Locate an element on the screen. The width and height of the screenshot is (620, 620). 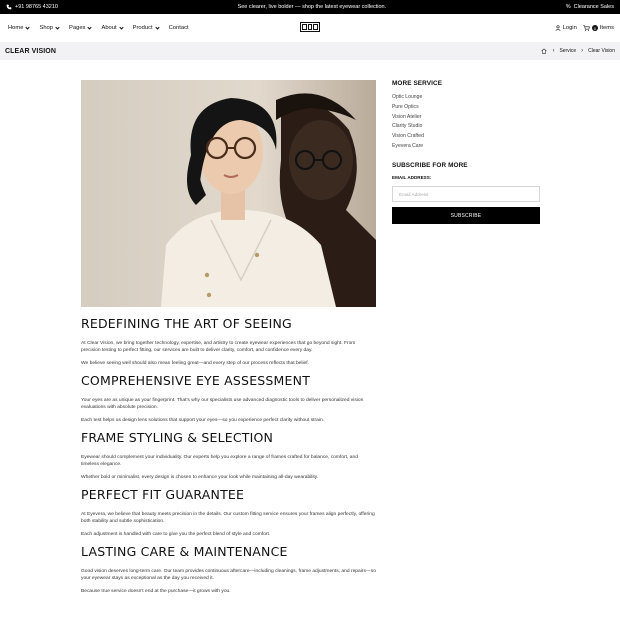
clearance-label: Clearance Sales is located at coordinates (593, 7).